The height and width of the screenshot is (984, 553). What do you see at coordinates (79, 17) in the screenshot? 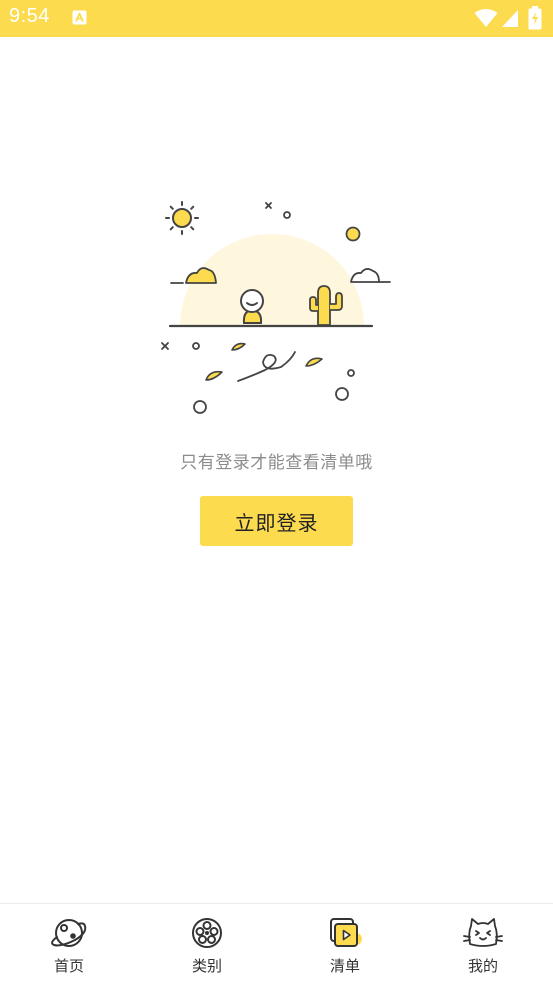
I see `app-notification-icon` at bounding box center [79, 17].